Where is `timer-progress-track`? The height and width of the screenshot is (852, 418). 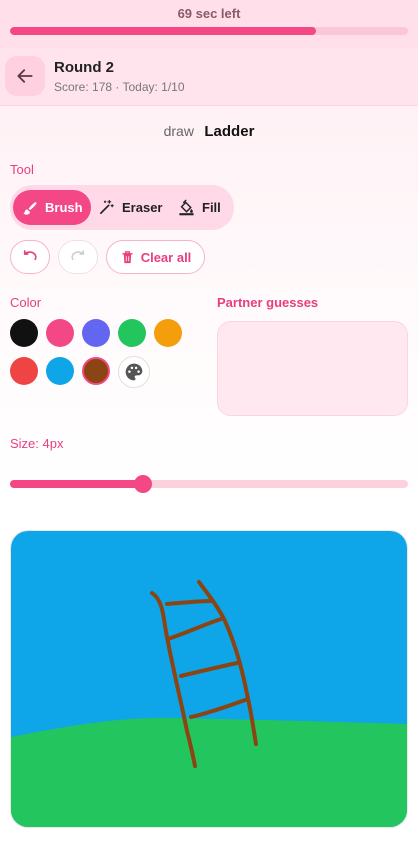
timer-progress-track is located at coordinates (209, 31).